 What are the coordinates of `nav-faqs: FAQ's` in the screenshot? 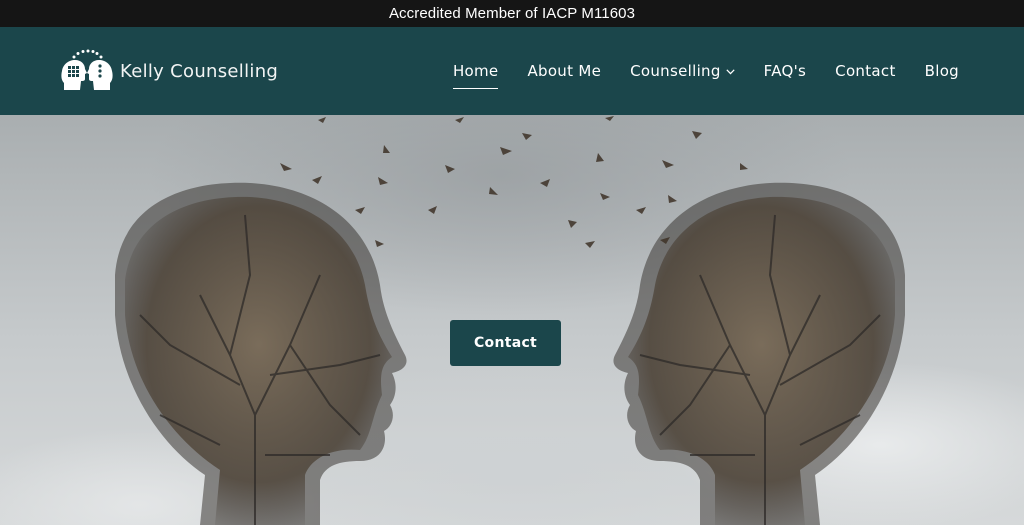 It's located at (785, 71).